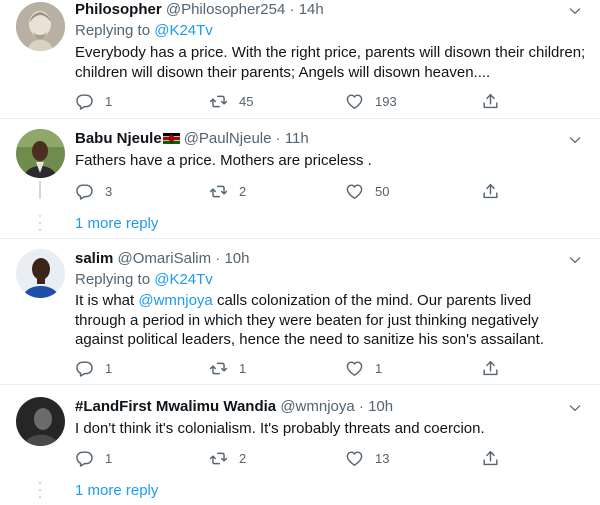 This screenshot has height=505, width=600. Describe the element at coordinates (386, 101) in the screenshot. I see `like-count: 193` at that location.